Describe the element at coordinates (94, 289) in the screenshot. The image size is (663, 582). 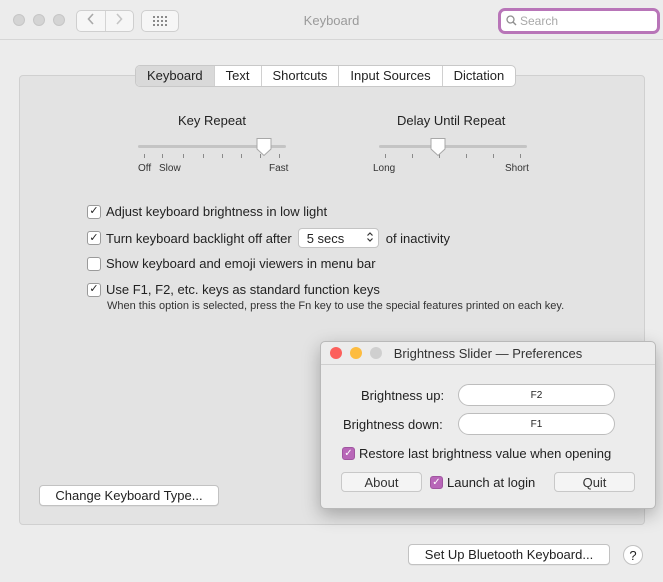
I see `fn-keys-checkbox: ✓` at that location.